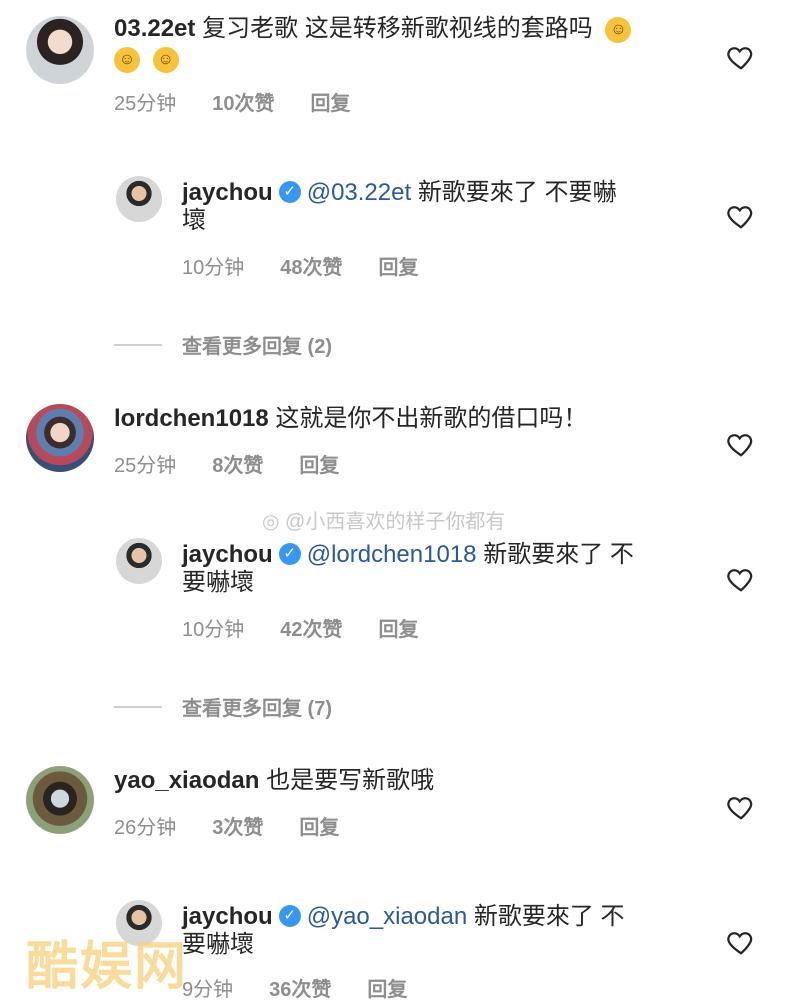 This screenshot has height=1002, width=800. What do you see at coordinates (558, 554) in the screenshot?
I see `reply-2-body-line1: 新歌要來了 不` at bounding box center [558, 554].